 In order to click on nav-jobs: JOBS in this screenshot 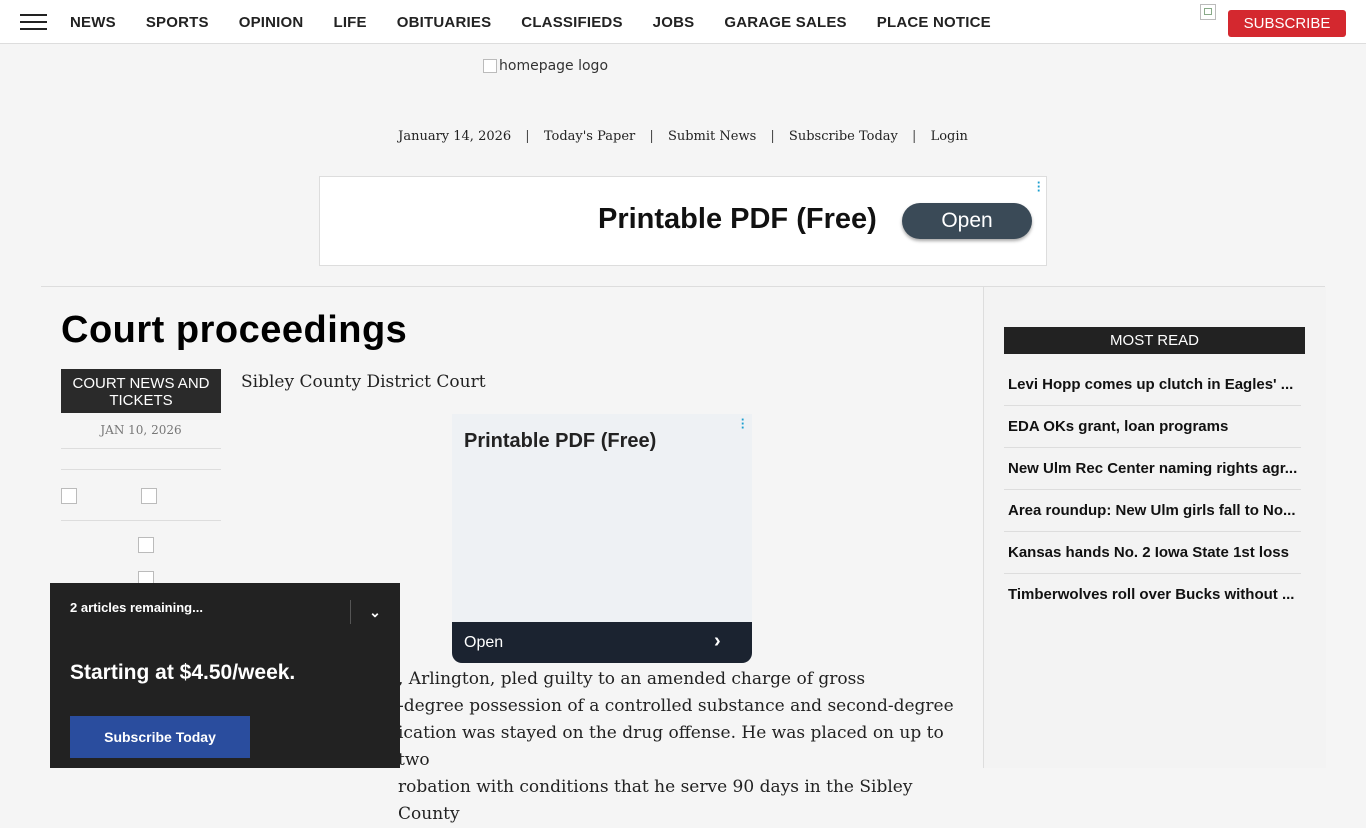, I will do `click(674, 22)`.